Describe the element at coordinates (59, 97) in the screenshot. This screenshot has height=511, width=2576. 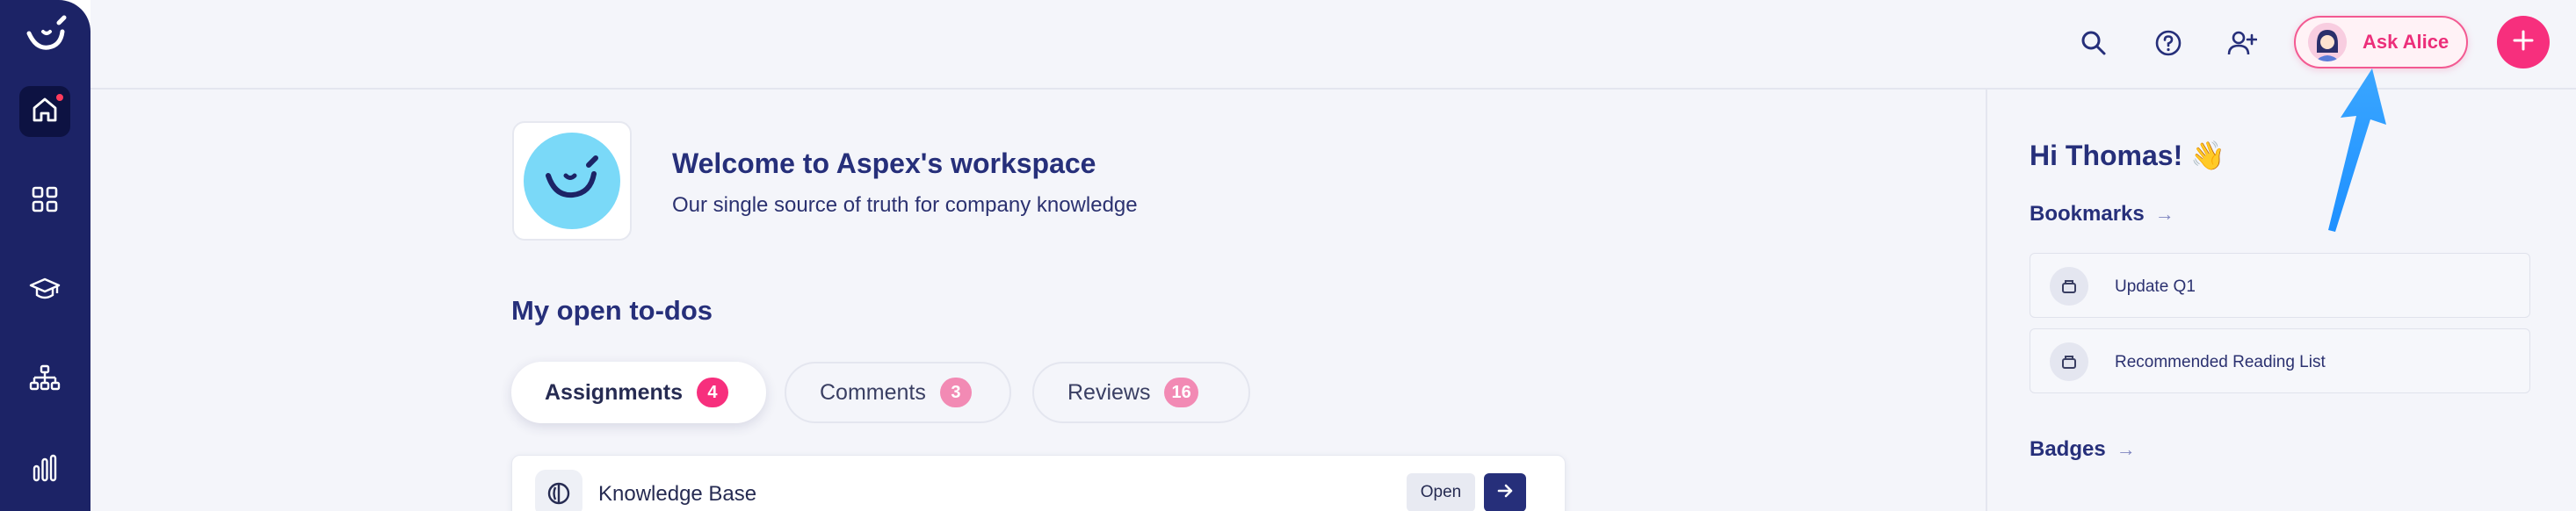
I see `notification-dot` at that location.